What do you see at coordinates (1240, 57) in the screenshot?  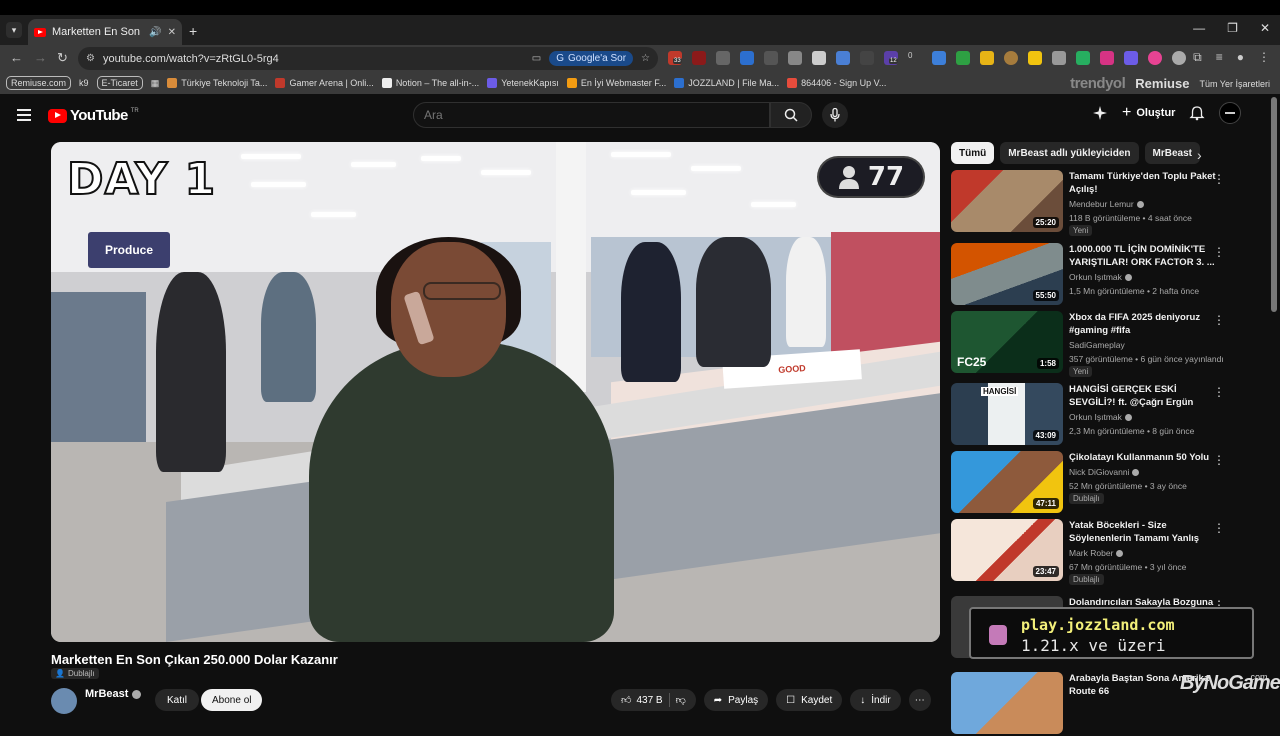 I see `profile-icon: ●` at bounding box center [1240, 57].